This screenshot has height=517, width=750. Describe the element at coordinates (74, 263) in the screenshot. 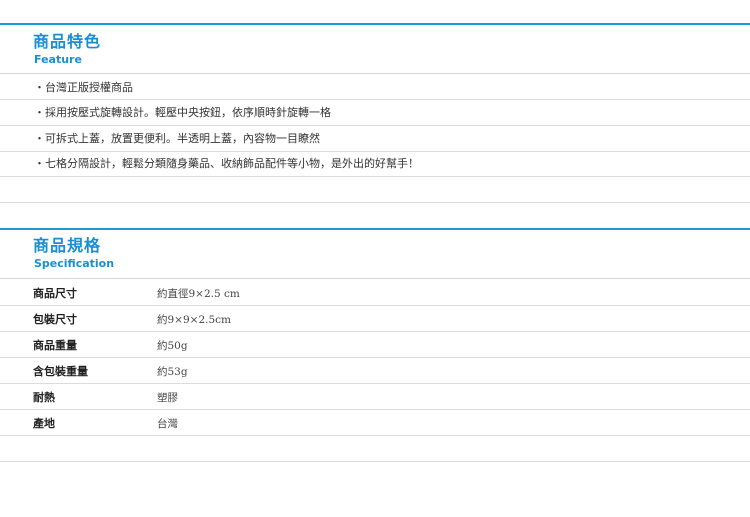

I see `spec-subtitle: Specification` at that location.